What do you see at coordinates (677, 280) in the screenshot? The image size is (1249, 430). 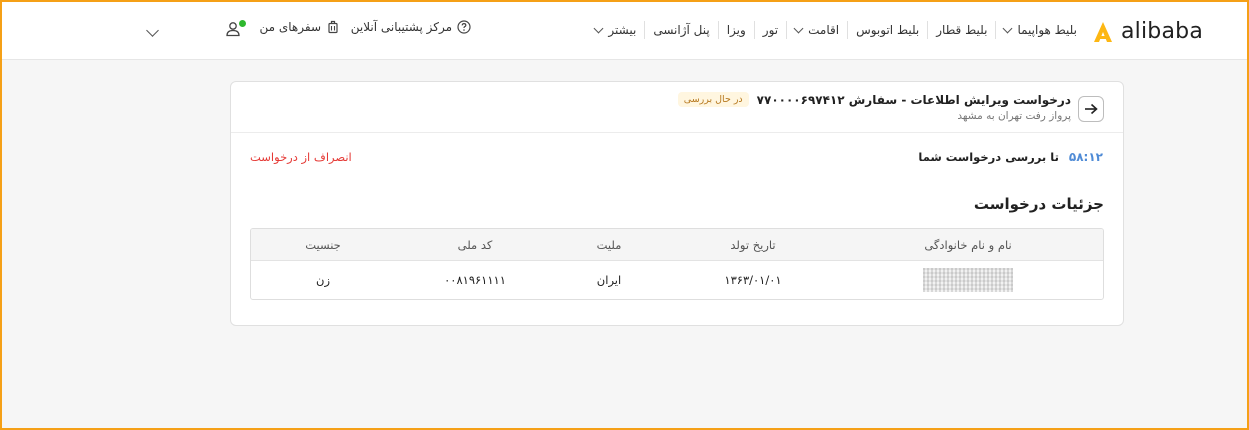 I see `table-row: ۱۳۶۳/۰۱/۰۱ ایران ۰۰۸۱۹۶۱۱۱۱ زن` at bounding box center [677, 280].